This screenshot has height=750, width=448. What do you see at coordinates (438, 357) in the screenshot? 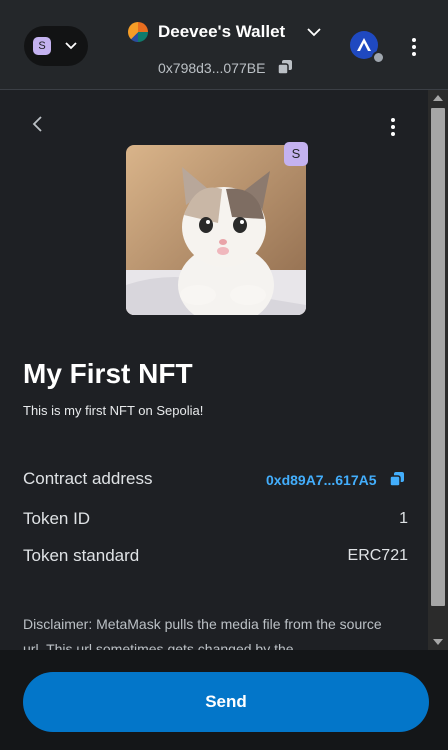
I see `scrollbar-thumb` at bounding box center [438, 357].